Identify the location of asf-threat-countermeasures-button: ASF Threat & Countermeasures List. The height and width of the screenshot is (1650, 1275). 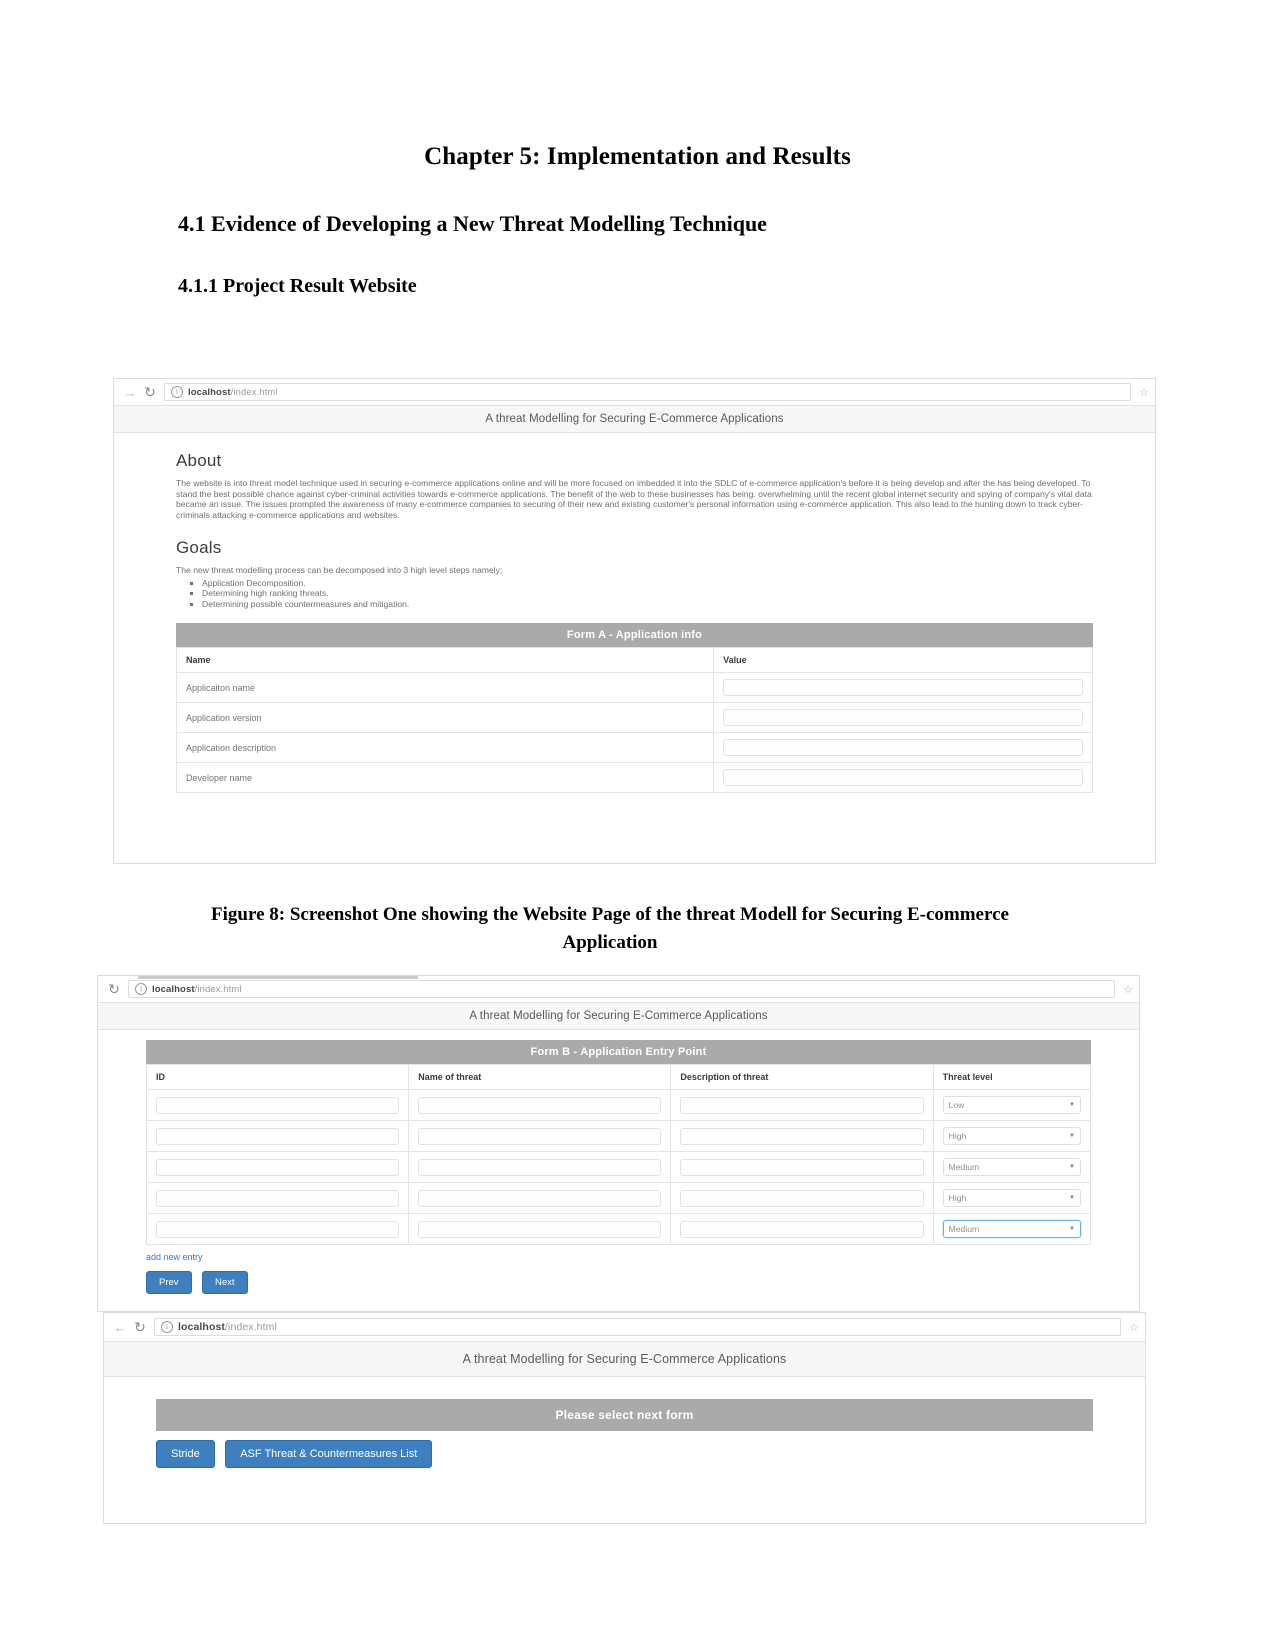
(329, 1454).